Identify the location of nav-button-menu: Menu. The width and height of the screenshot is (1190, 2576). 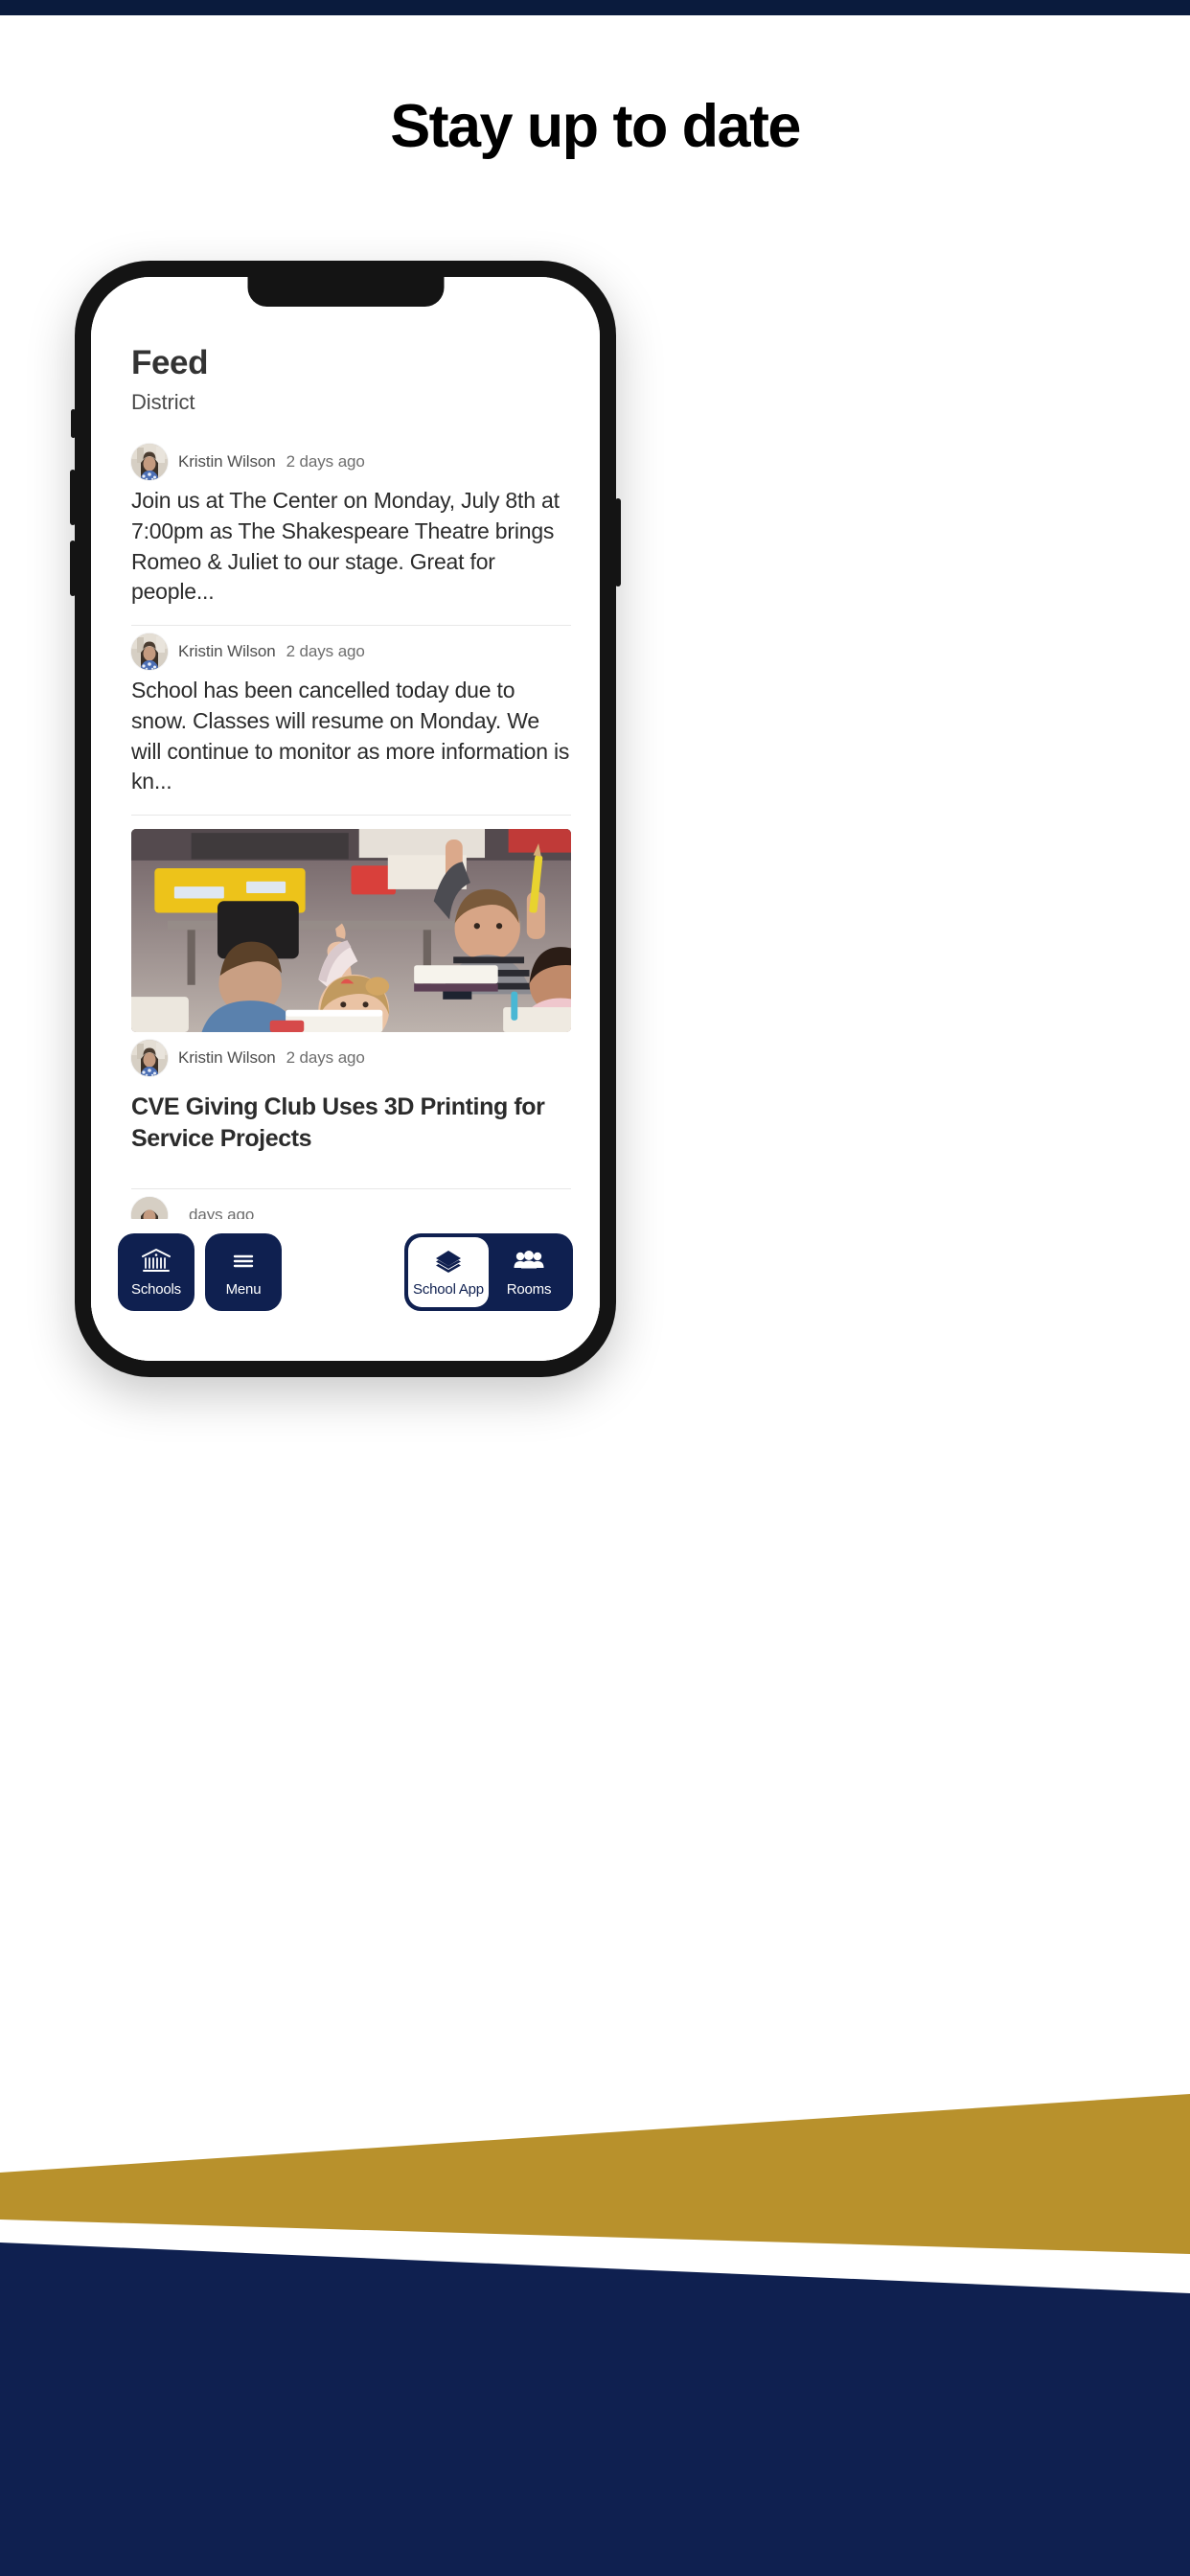
(244, 1272).